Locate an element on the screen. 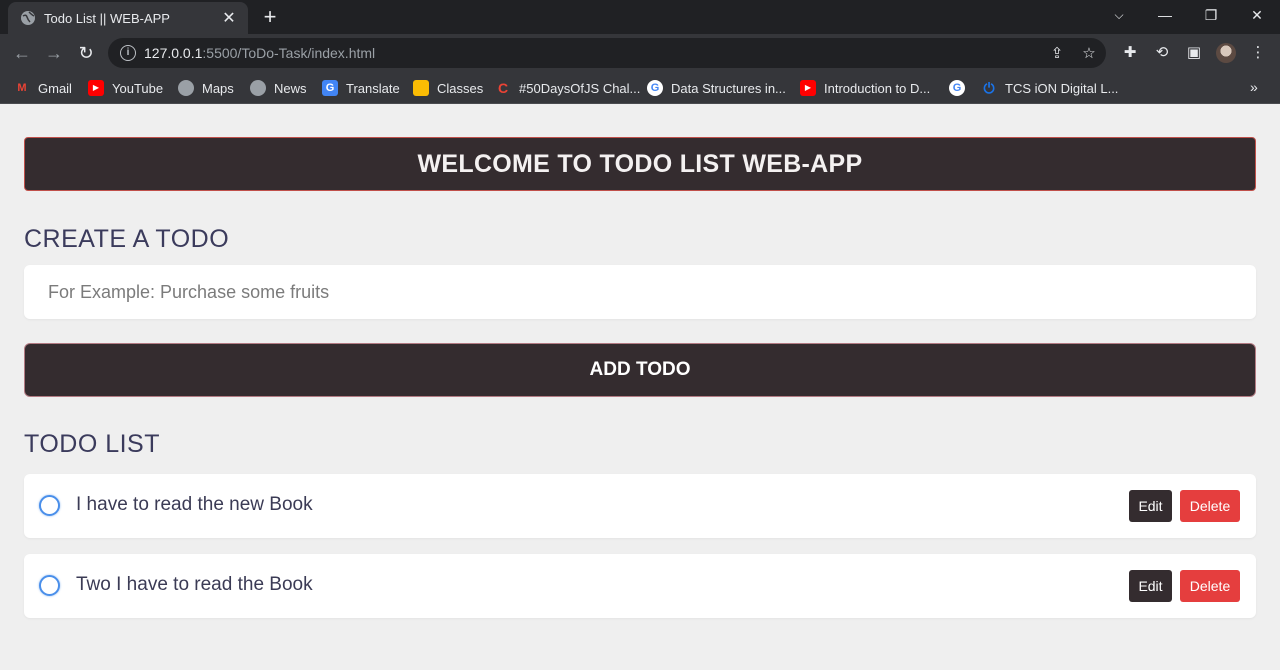  bookmark-item: G is located at coordinates (961, 88).